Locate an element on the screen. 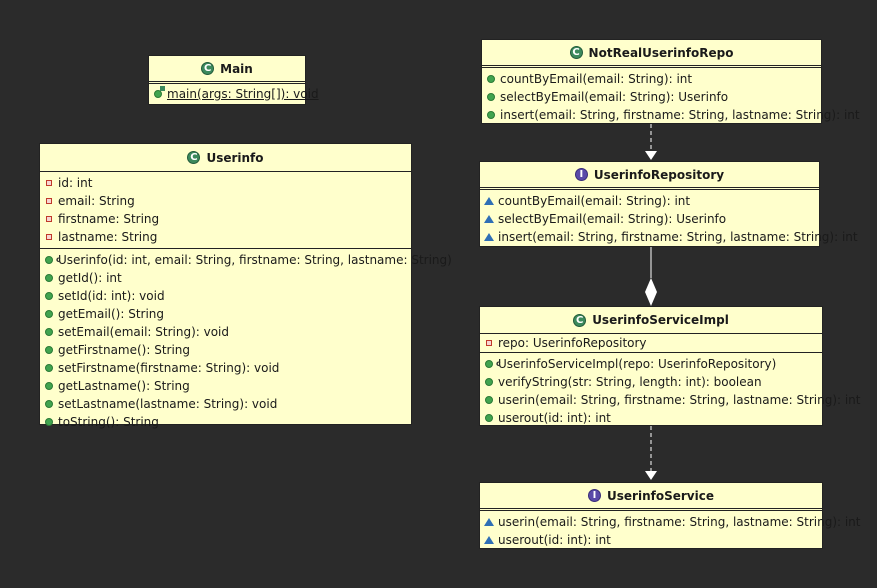 This screenshot has height=588, width=877. interface-name: UserinfoService is located at coordinates (660, 495).